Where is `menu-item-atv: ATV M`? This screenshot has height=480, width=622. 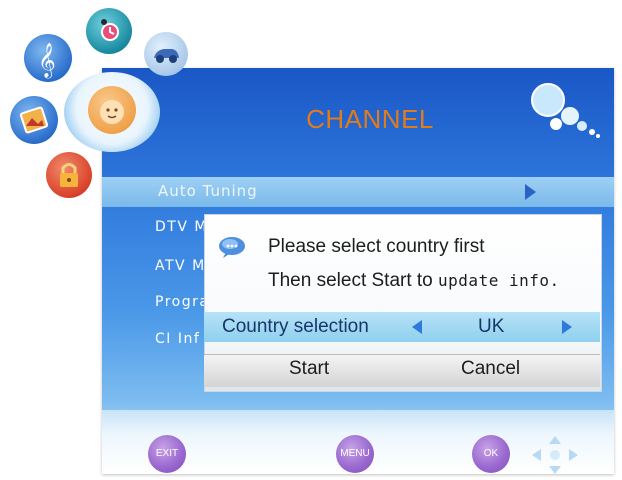
menu-item-atv: ATV M is located at coordinates (180, 266).